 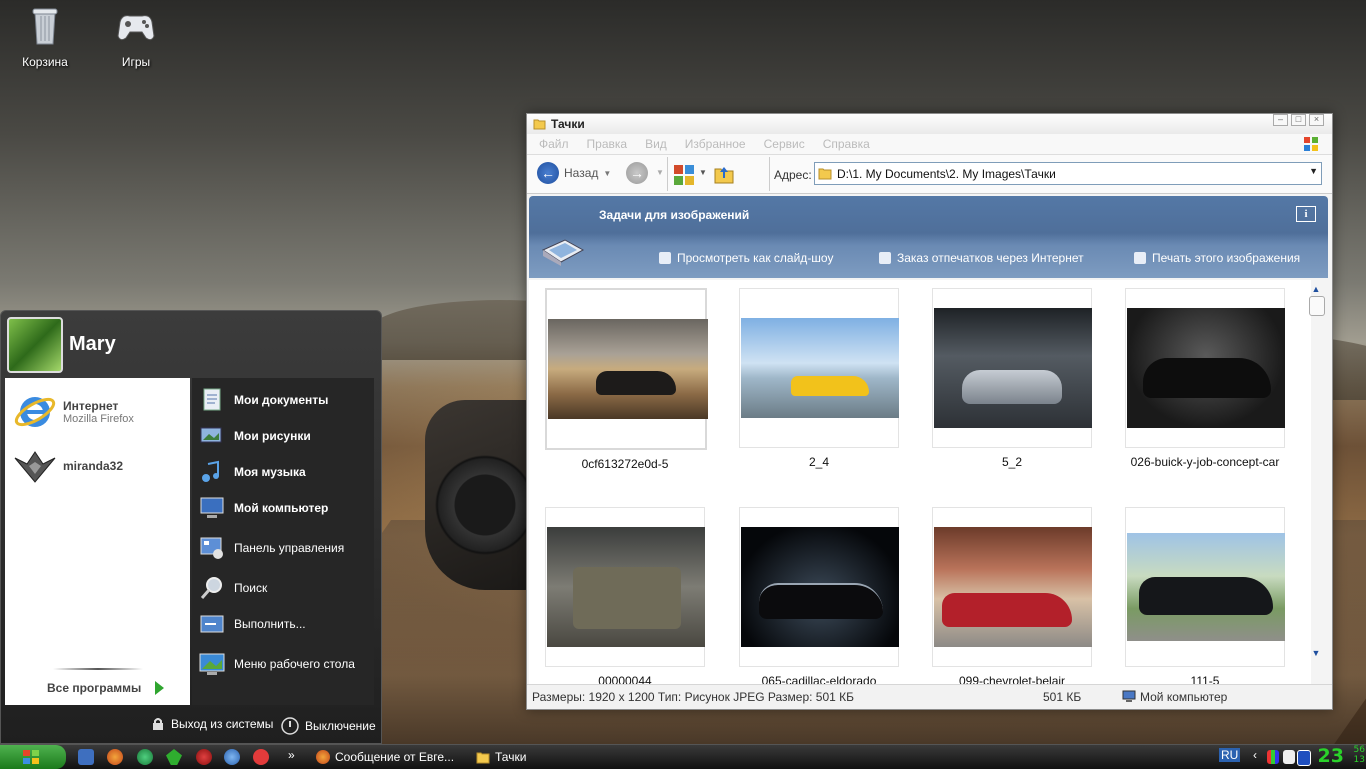 What do you see at coordinates (211, 435) in the screenshot?
I see `pictures-icon` at bounding box center [211, 435].